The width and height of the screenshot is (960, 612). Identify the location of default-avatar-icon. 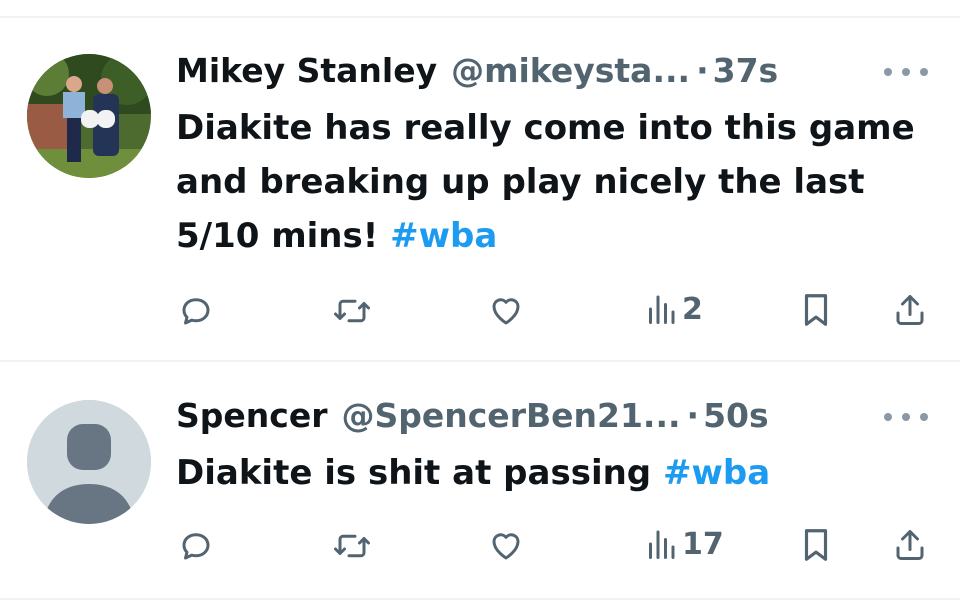
(89, 462).